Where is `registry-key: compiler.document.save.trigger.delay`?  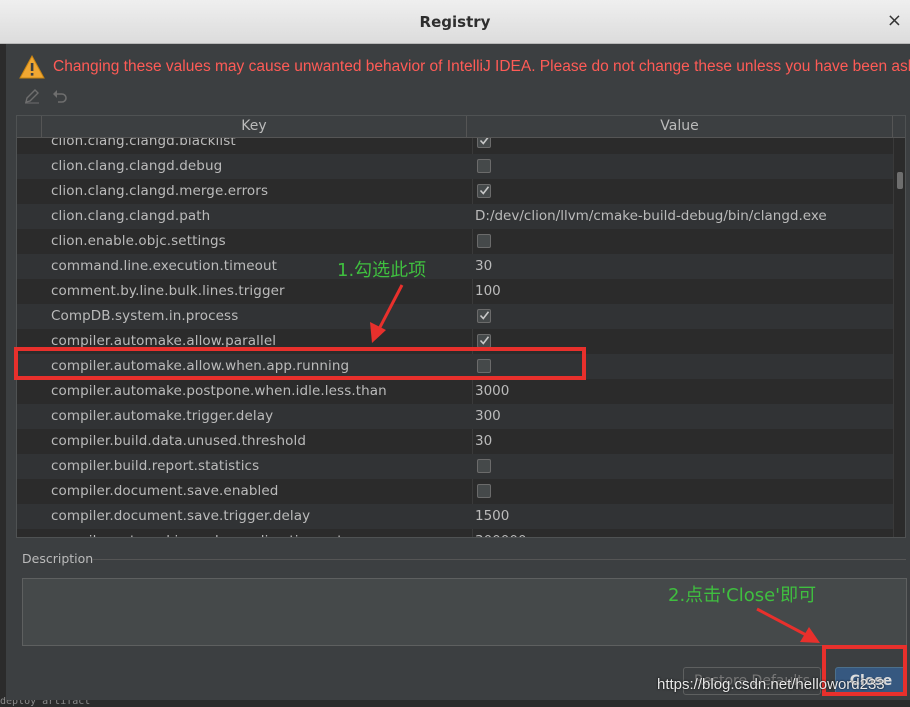 registry-key: compiler.document.save.trigger.delay is located at coordinates (181, 516).